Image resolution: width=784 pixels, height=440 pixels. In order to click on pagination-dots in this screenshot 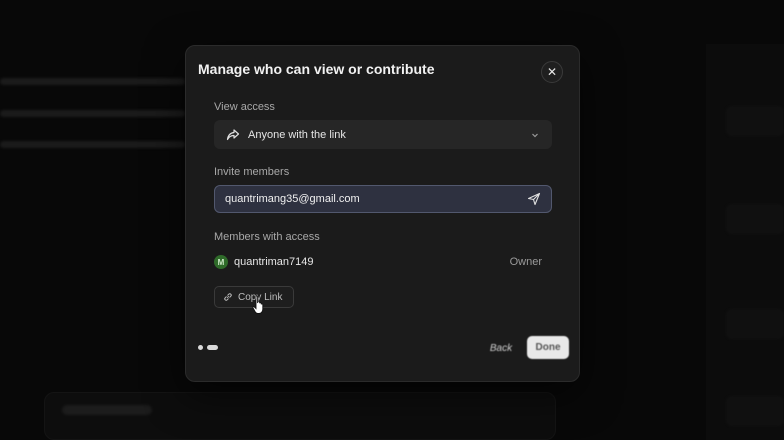, I will do `click(208, 347)`.